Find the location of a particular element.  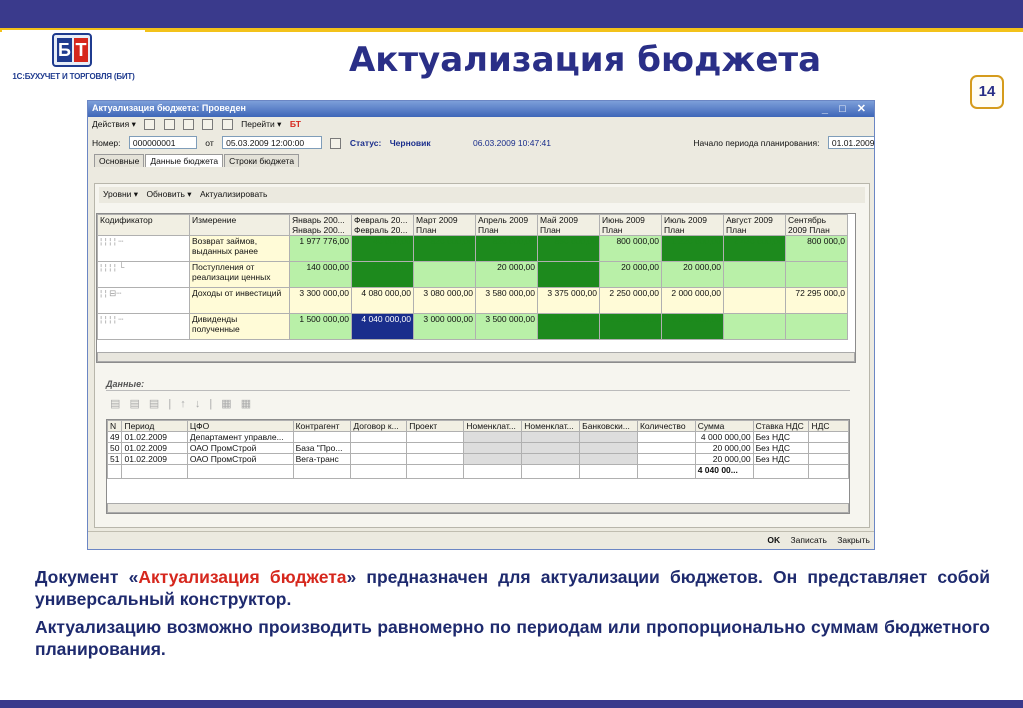

close-button: Закрыть is located at coordinates (853, 540).